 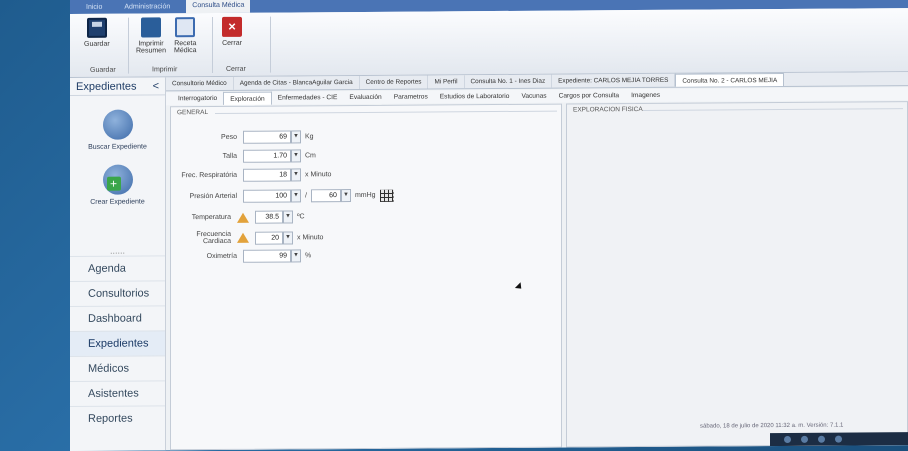 I want to click on height-label: Talla, so click(x=229, y=156).